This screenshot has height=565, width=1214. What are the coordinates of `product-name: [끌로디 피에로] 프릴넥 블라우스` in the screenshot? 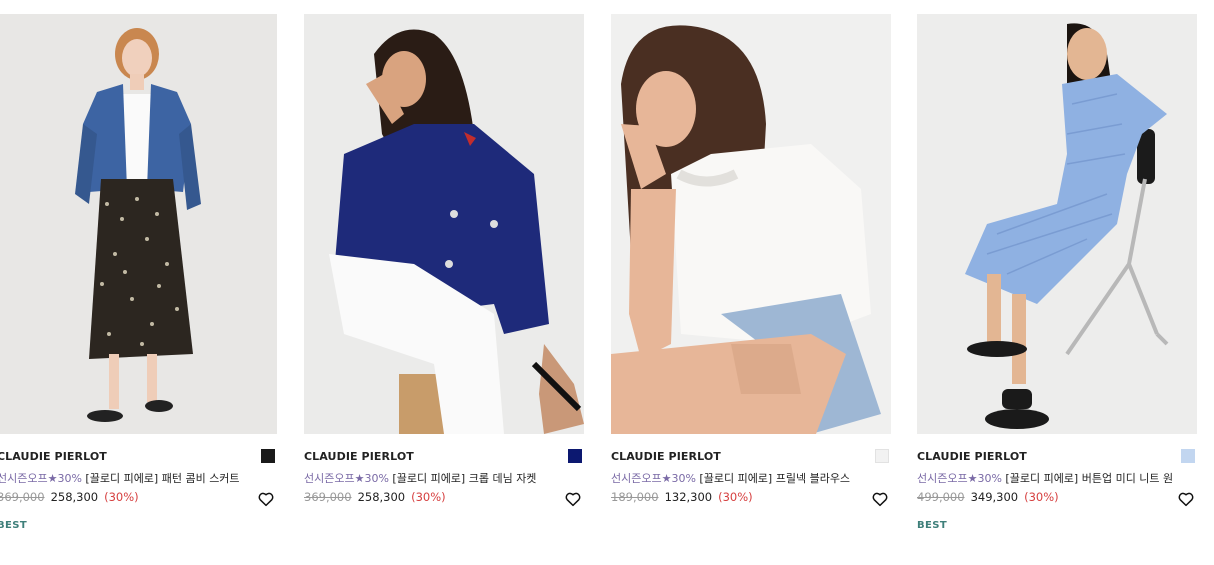 It's located at (775, 478).